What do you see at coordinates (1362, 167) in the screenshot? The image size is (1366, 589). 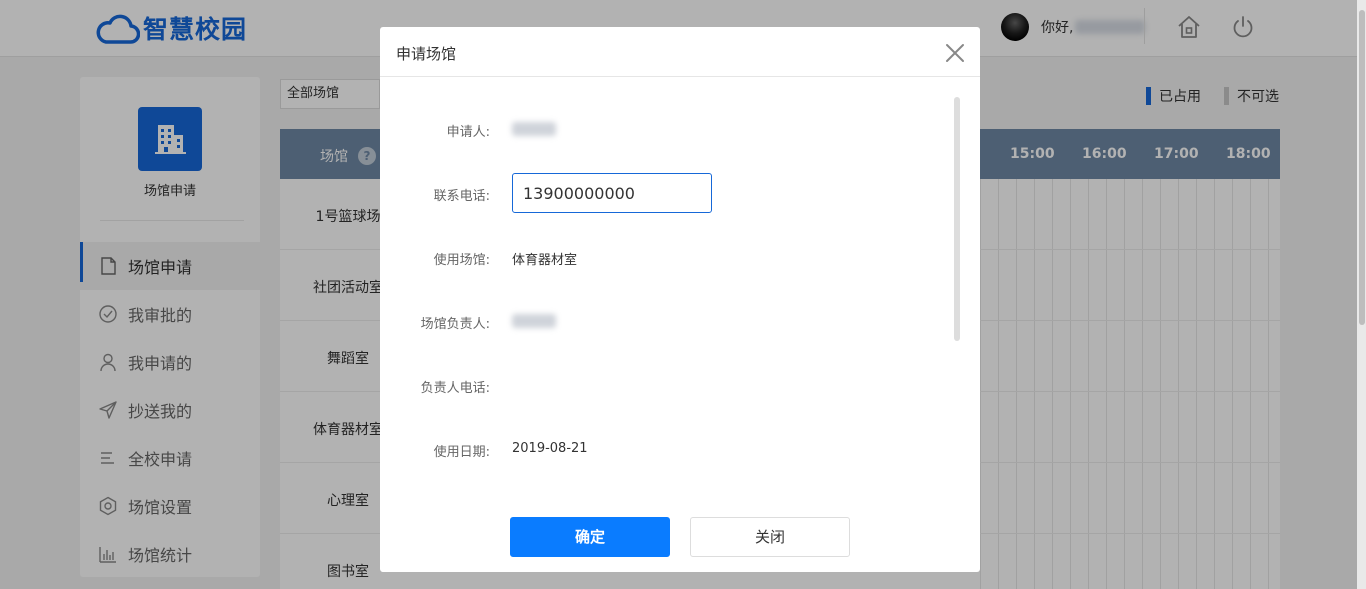 I see `page-scrollbar-thumb` at bounding box center [1362, 167].